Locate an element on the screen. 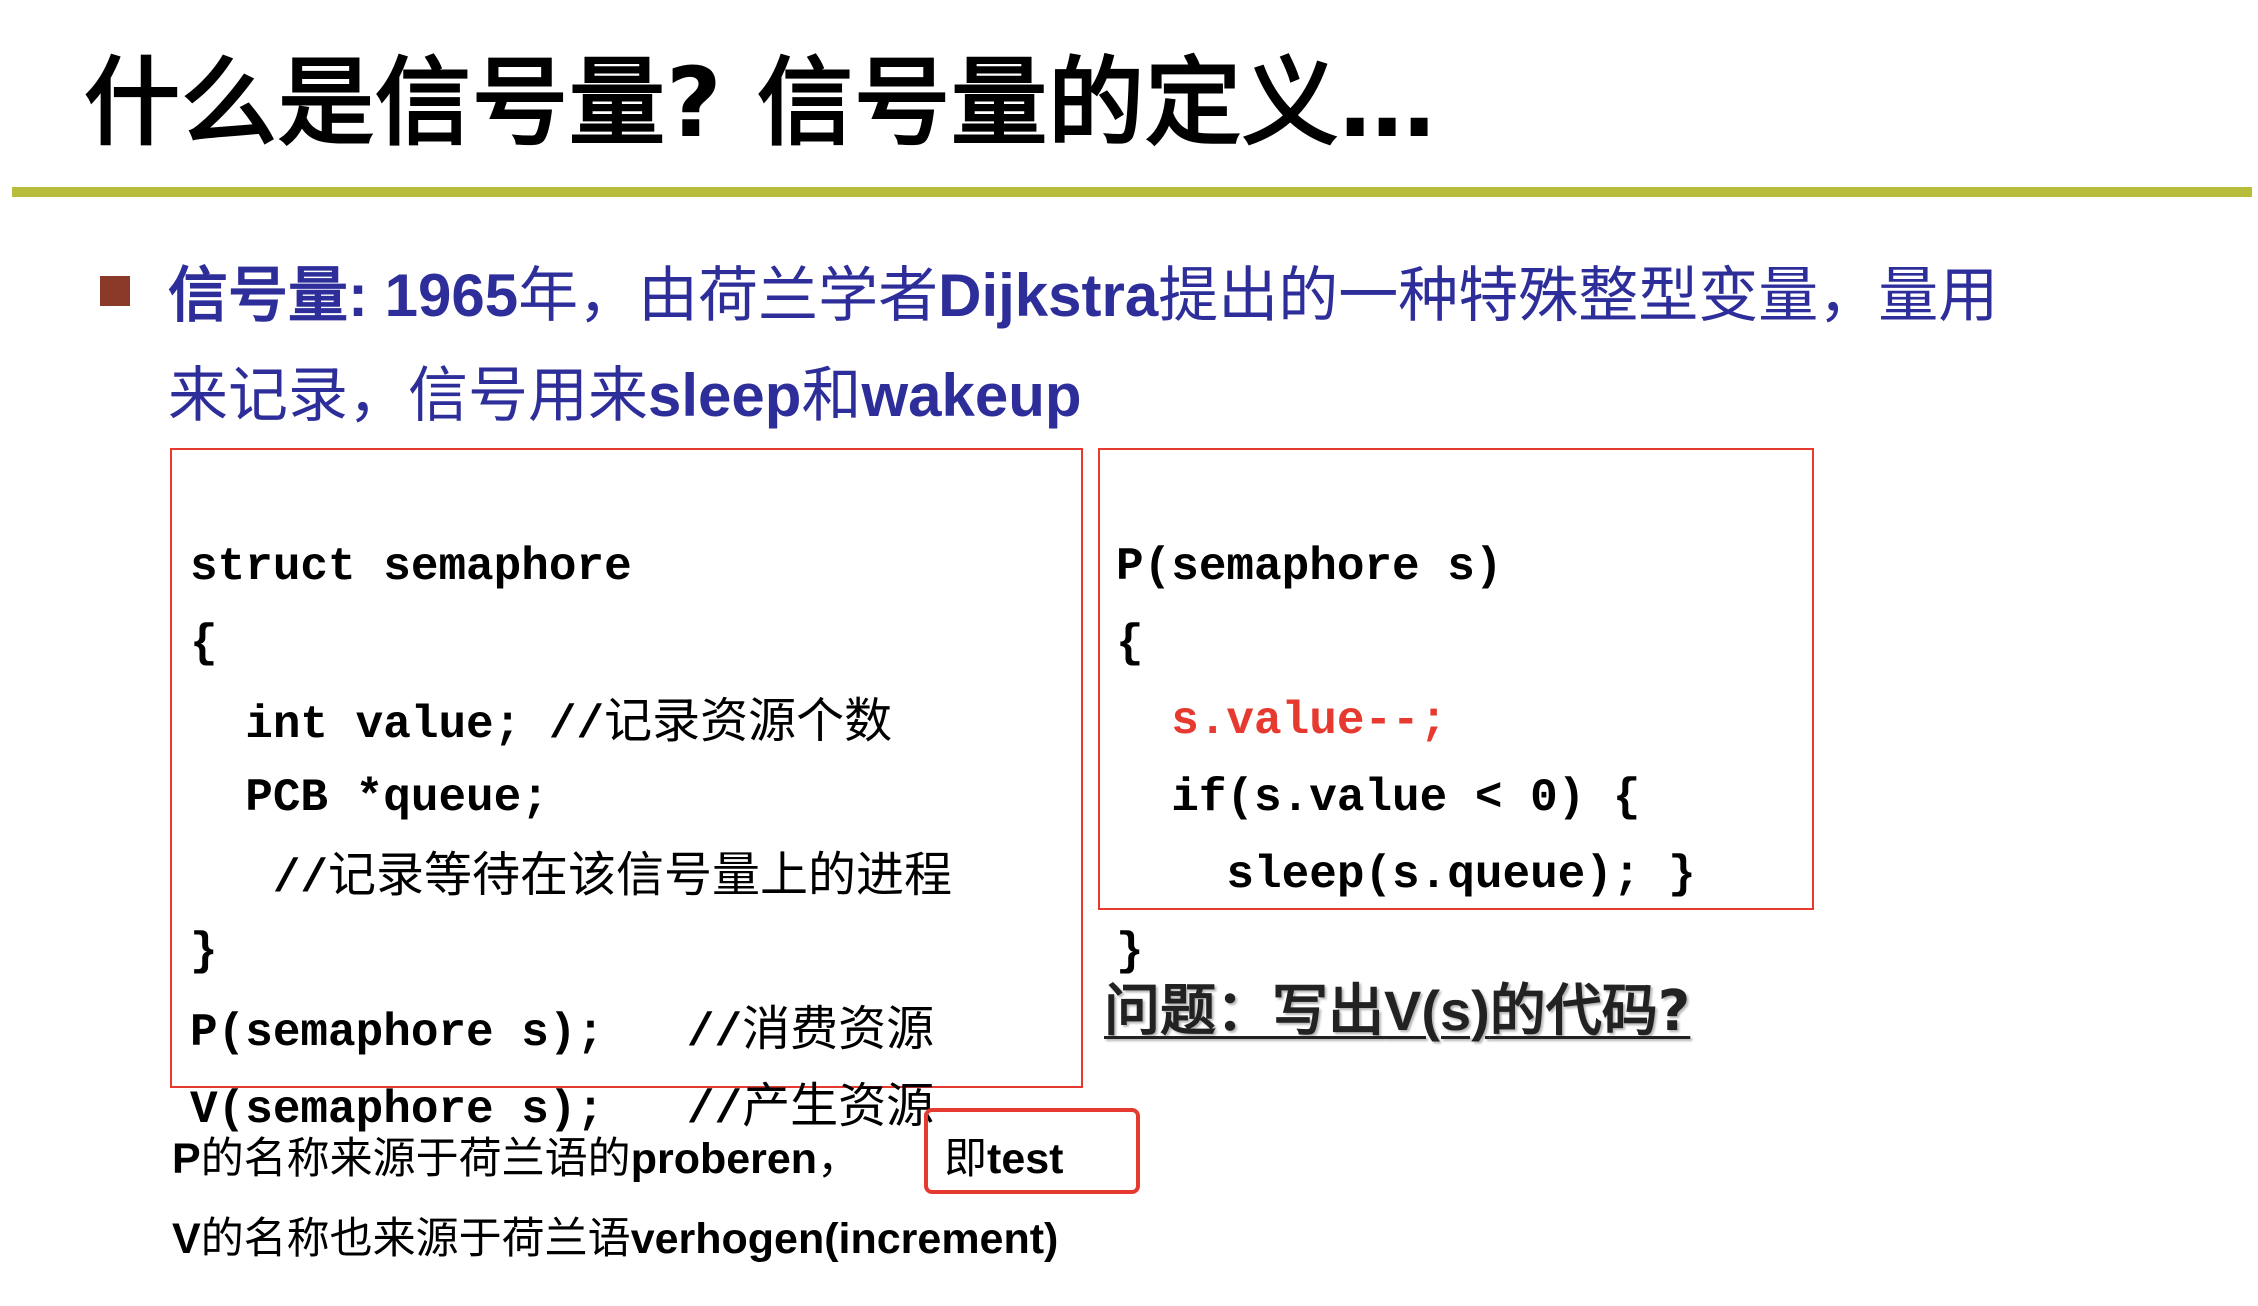 The image size is (2258, 1306). code-comment: 记录资源个数 is located at coordinates (748, 721).